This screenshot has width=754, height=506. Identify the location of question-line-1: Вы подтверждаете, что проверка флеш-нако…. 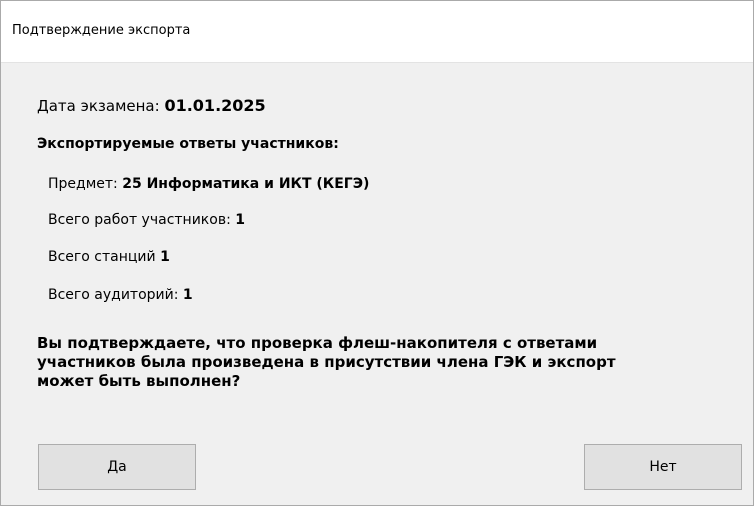
(317, 343).